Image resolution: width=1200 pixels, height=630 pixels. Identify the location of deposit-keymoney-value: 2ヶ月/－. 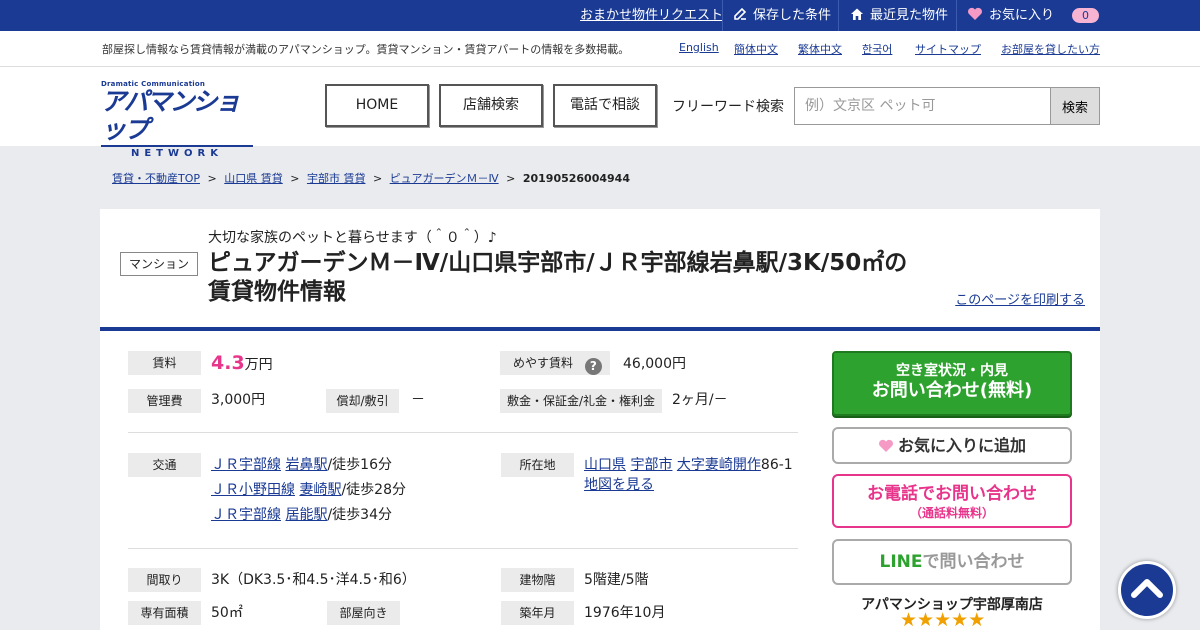
(700, 400).